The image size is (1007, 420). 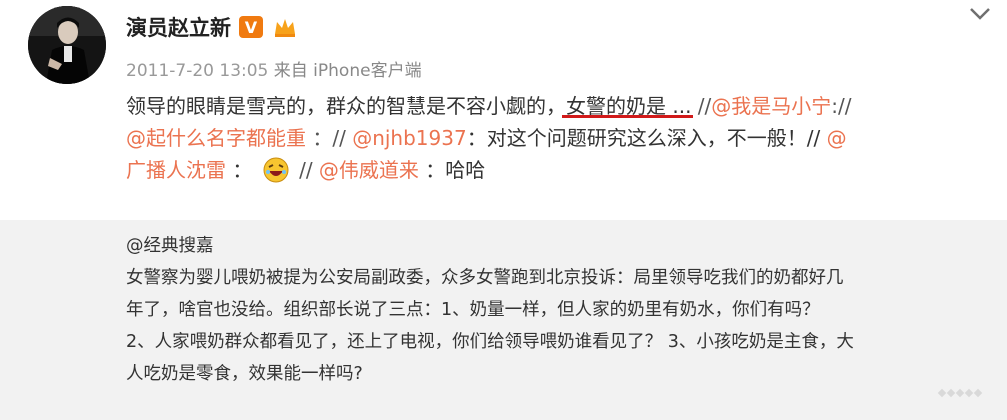 I want to click on content-text: 领导的眼睛是雪亮的，群众的智慧是不容小觑的, so click(x=336, y=106).